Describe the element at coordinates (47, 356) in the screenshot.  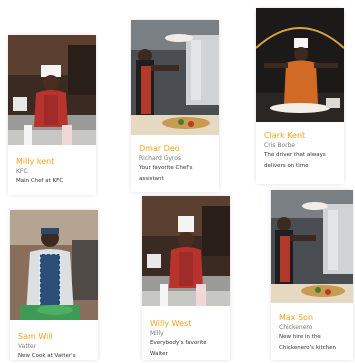
I see `cook-description: New Cook at Vatter's` at that location.